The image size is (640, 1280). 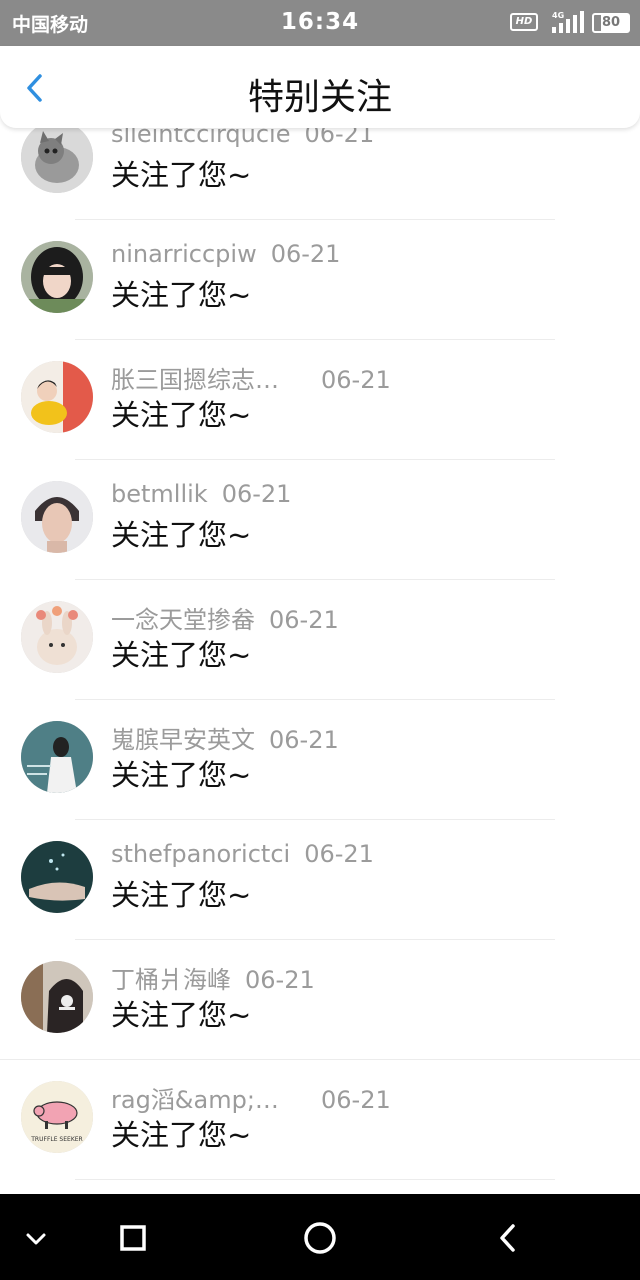 I want to click on avatar-truffle-pig: TRUFFLE SEEKER, so click(x=57, y=1117).